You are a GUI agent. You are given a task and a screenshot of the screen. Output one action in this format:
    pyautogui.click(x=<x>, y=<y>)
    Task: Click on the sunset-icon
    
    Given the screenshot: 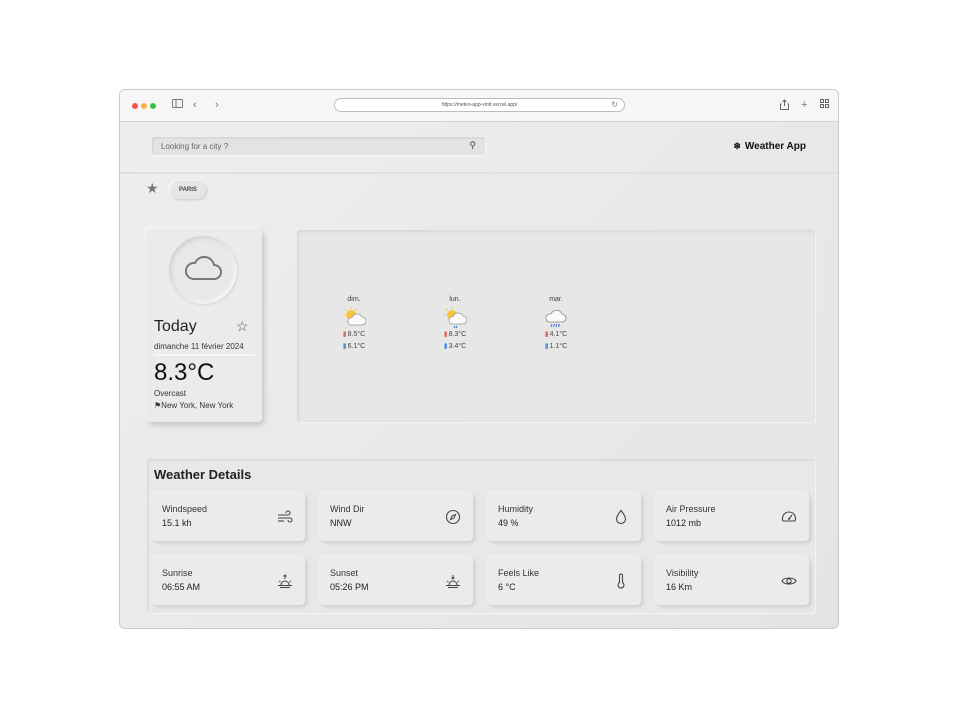 What is the action you would take?
    pyautogui.click(x=453, y=581)
    